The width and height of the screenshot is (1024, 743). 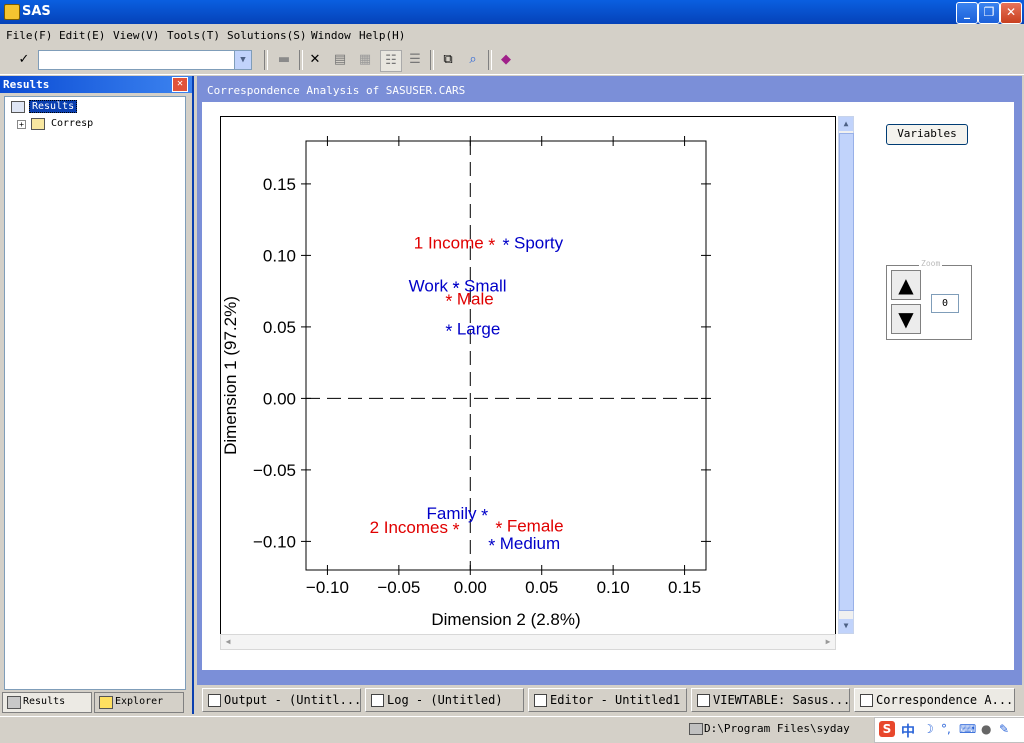 I want to click on tree-item-results: Results, so click(x=53, y=106).